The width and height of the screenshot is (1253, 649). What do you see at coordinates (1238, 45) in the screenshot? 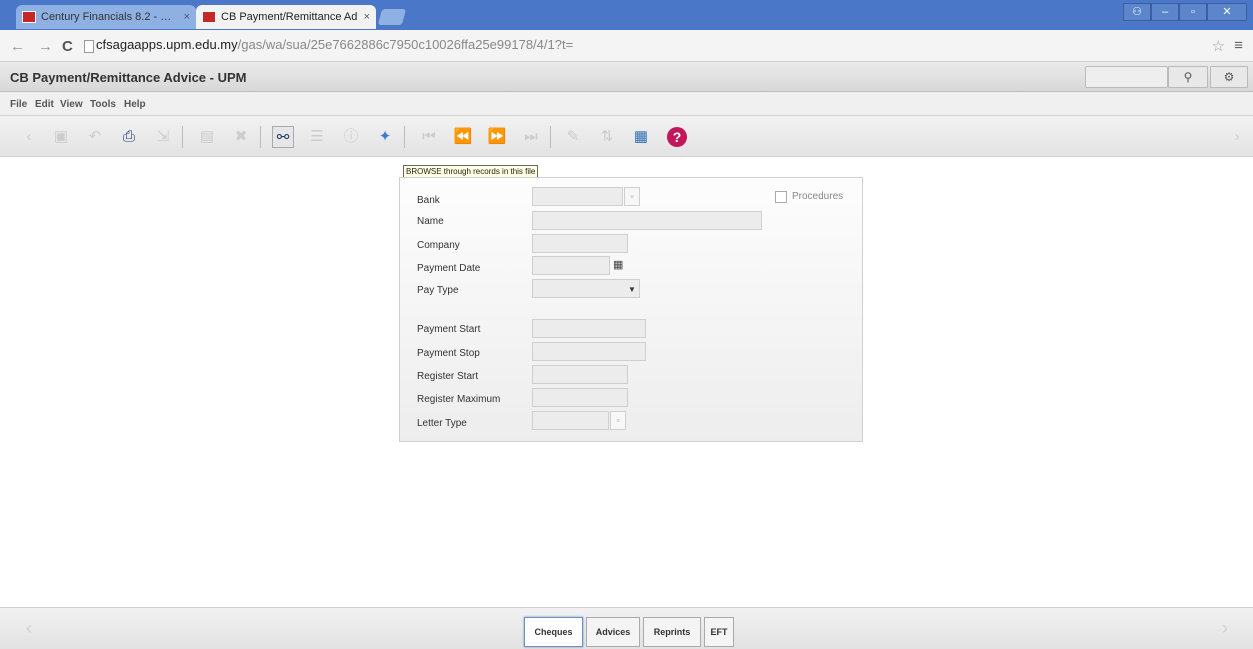
I see `browser-menu-icon: ≡` at bounding box center [1238, 45].